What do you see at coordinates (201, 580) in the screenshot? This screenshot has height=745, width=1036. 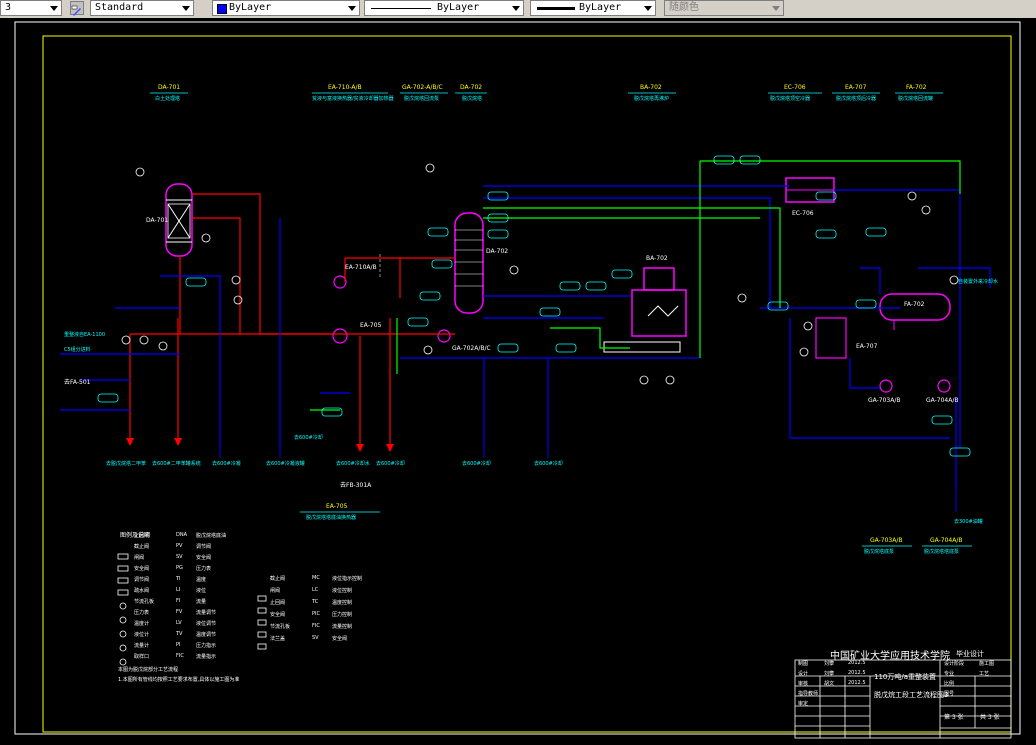 I see `legend-desc: 温度` at bounding box center [201, 580].